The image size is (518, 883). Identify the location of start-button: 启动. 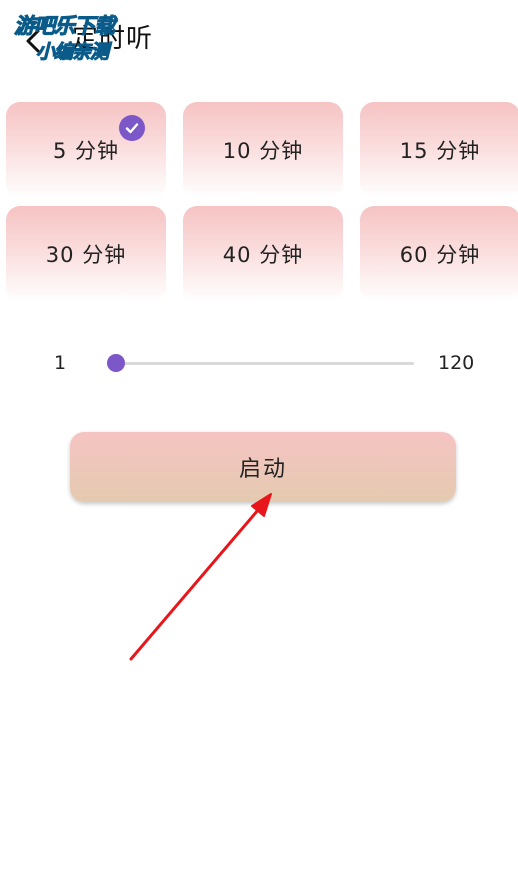
(263, 467).